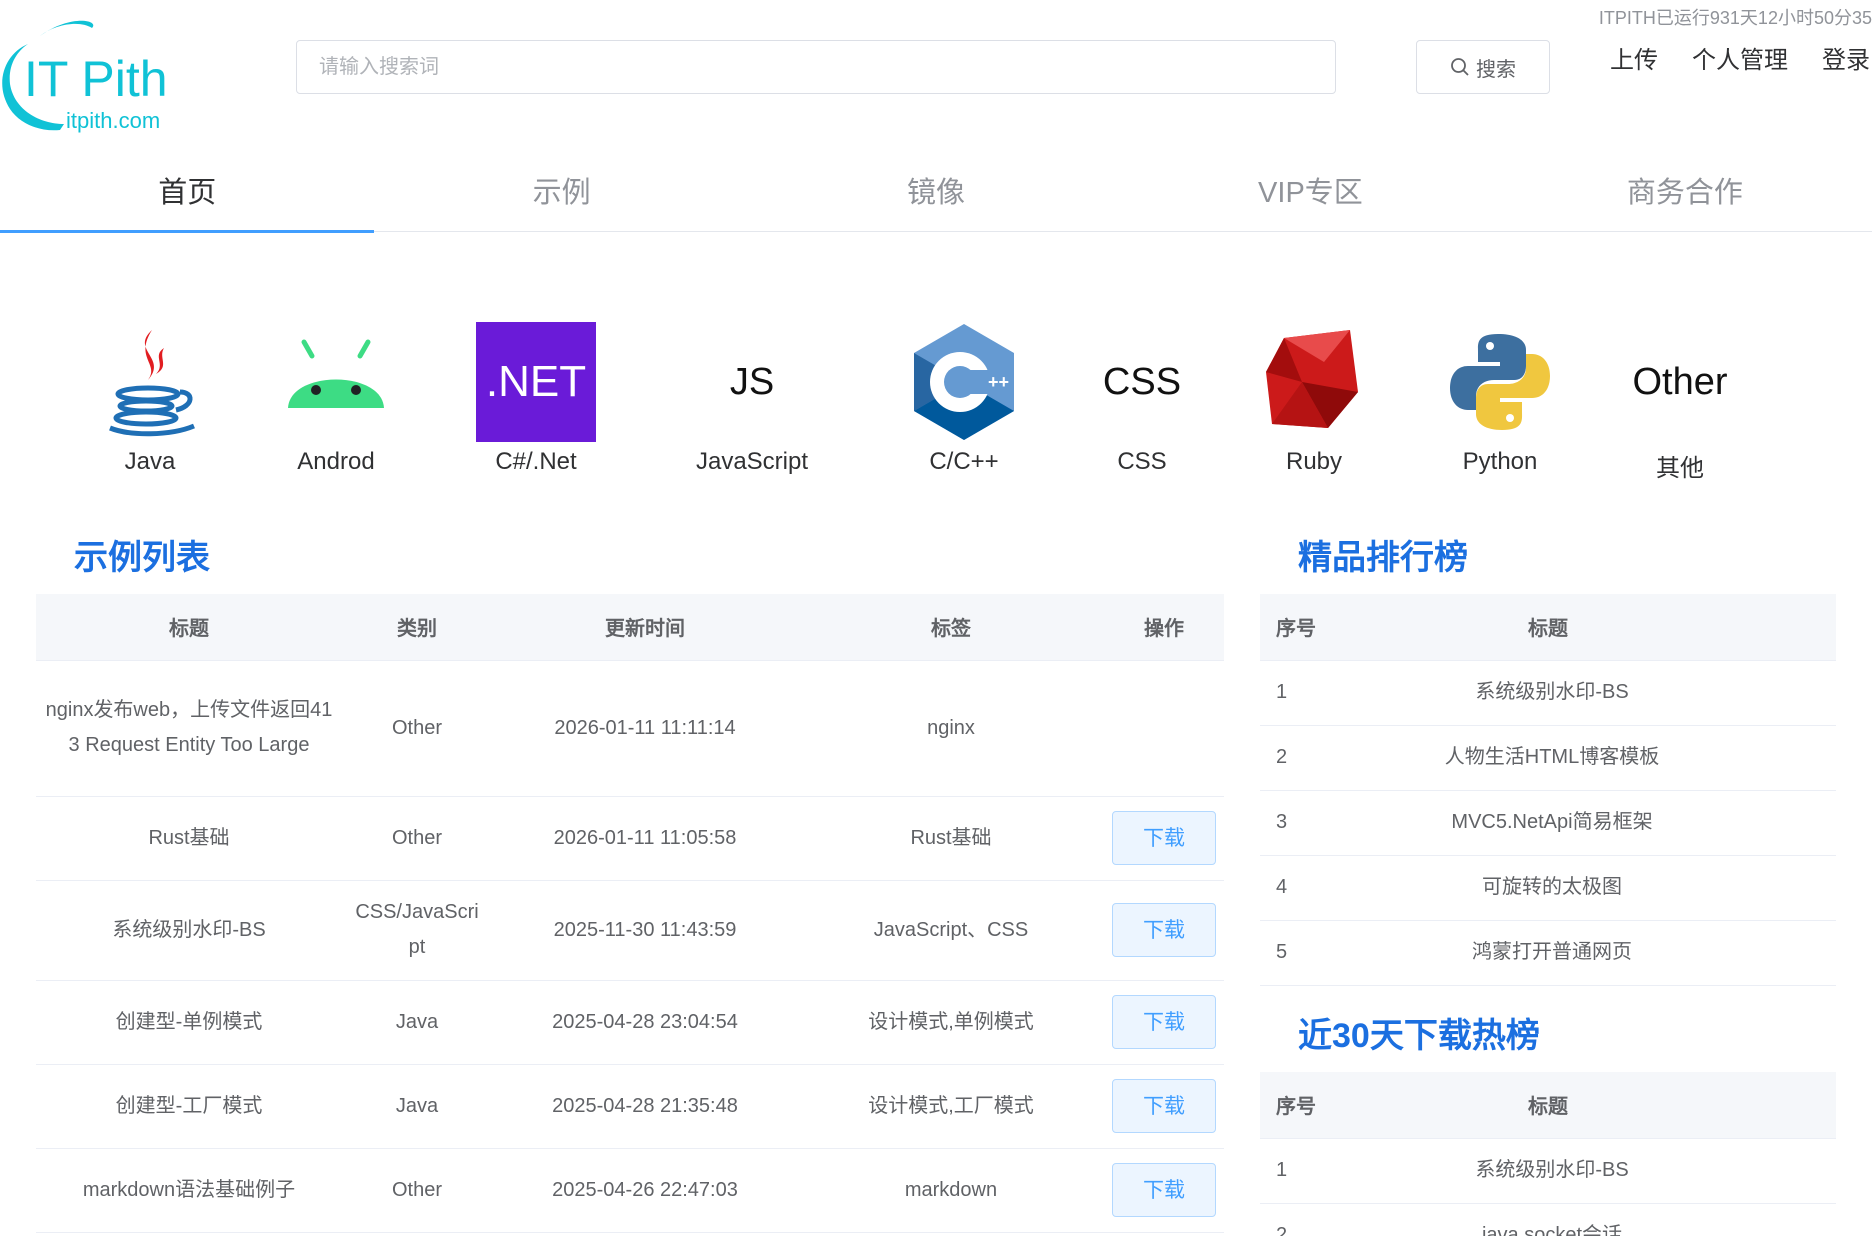 The height and width of the screenshot is (1236, 1872). What do you see at coordinates (1419, 1036) in the screenshot?
I see `hot30-title: 近30天下载热榜` at bounding box center [1419, 1036].